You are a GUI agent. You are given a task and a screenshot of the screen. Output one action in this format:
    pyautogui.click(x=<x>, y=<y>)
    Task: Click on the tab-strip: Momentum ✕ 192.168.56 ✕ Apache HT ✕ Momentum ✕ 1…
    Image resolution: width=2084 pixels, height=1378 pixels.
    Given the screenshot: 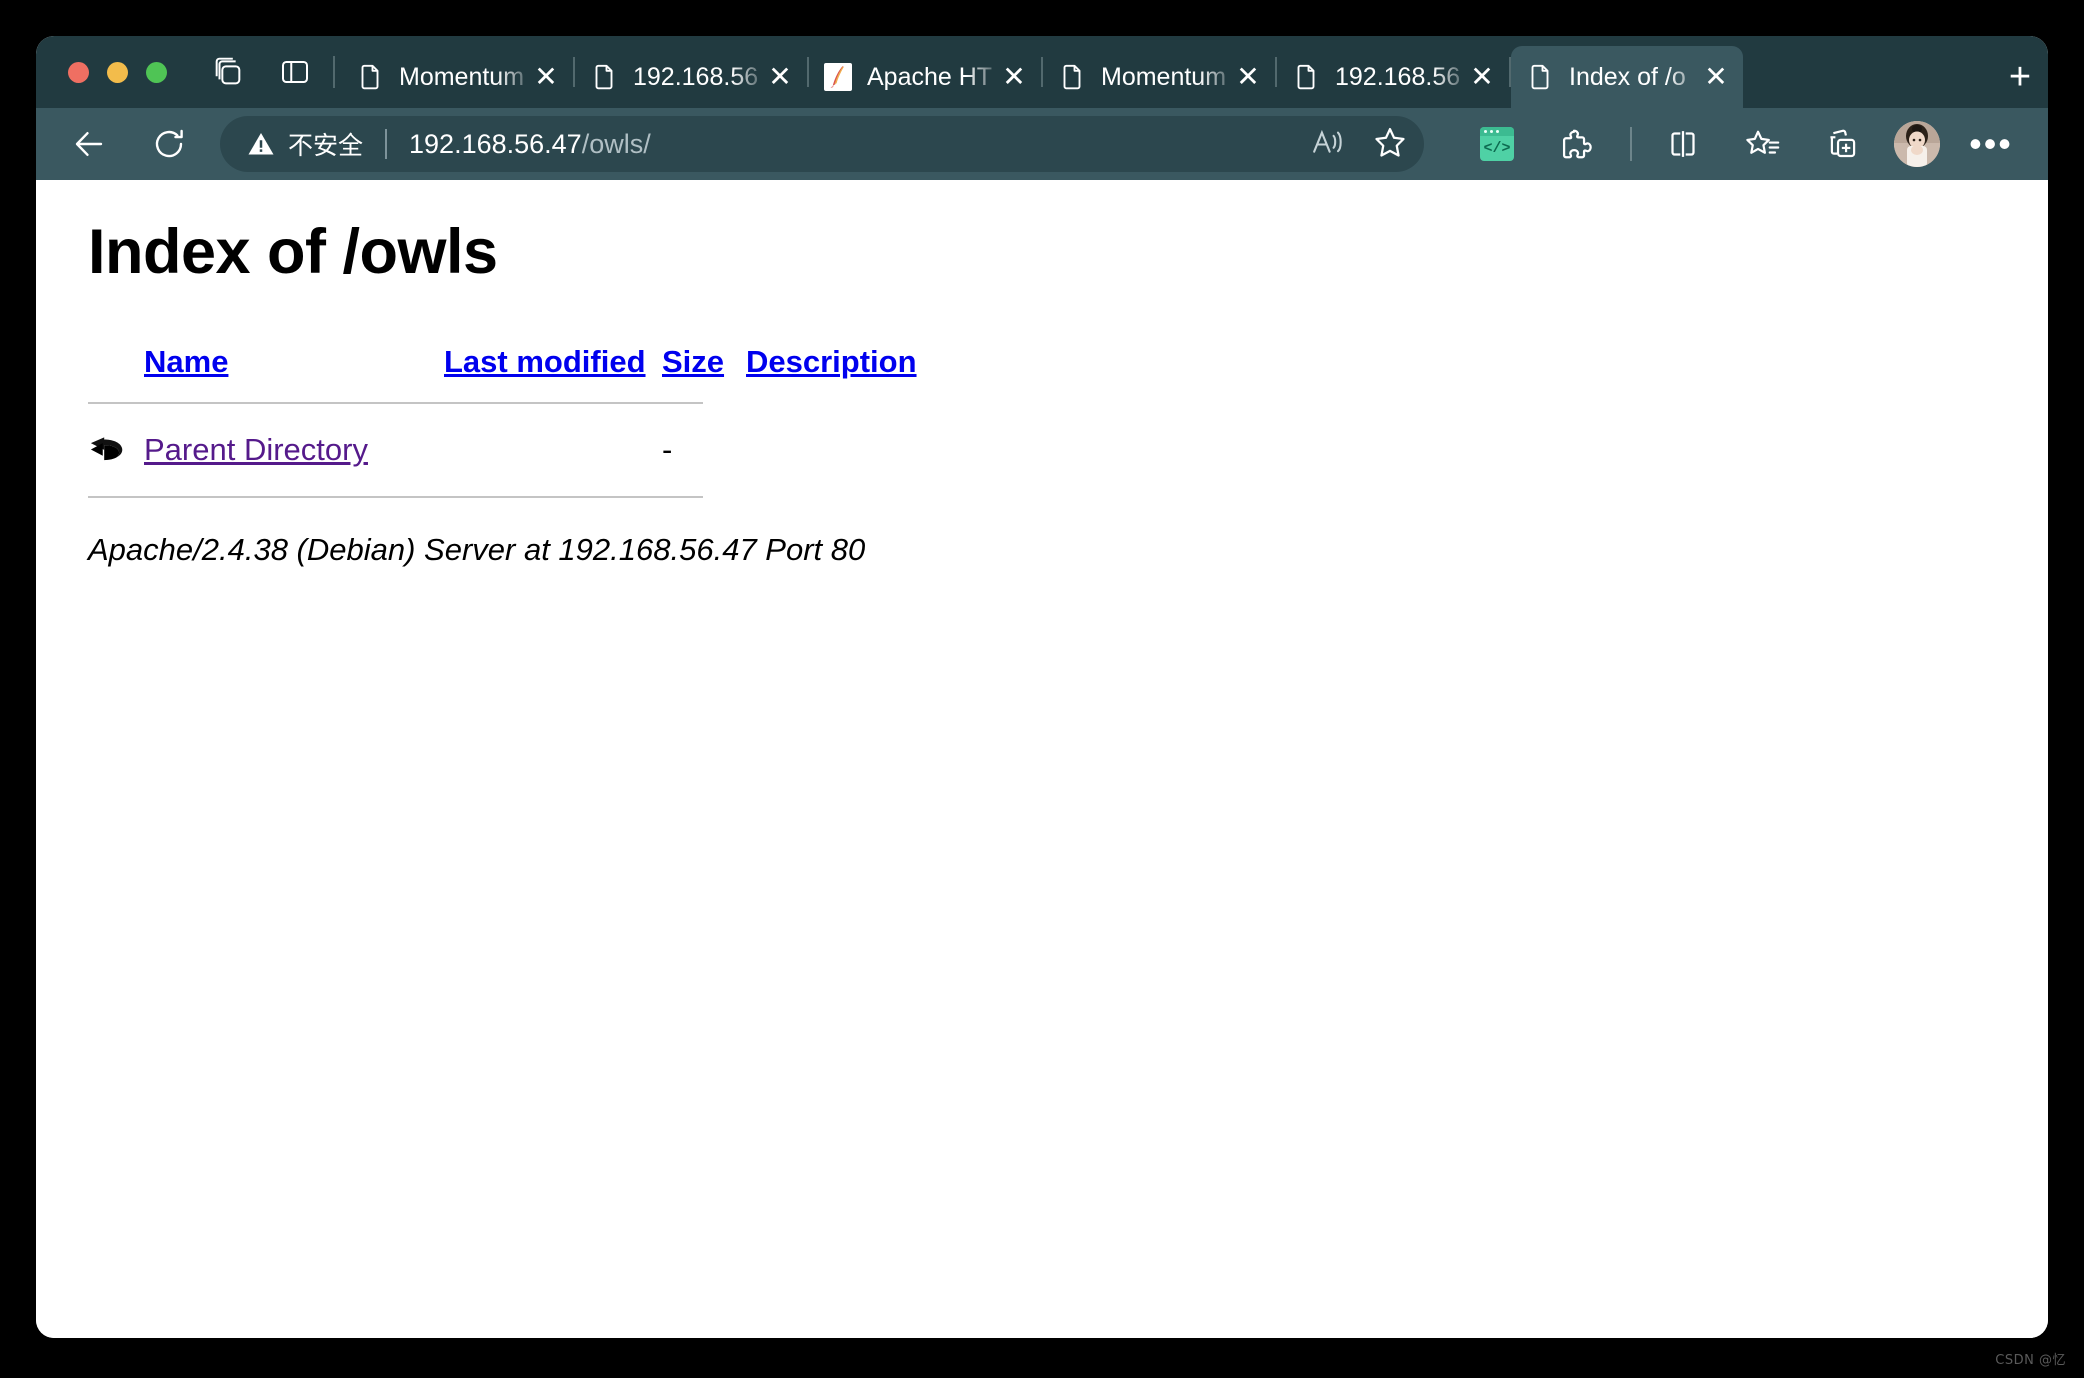 What is the action you would take?
    pyautogui.click(x=1042, y=72)
    